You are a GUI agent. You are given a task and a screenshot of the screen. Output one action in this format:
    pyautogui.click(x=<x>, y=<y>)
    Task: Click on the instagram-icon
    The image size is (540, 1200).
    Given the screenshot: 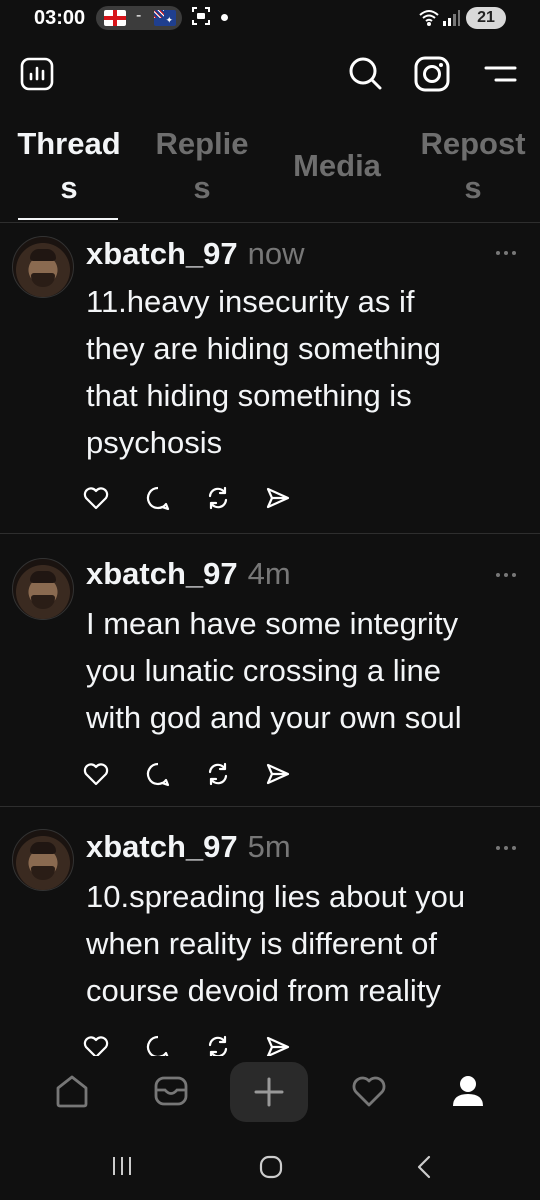 What is the action you would take?
    pyautogui.click(x=432, y=74)
    